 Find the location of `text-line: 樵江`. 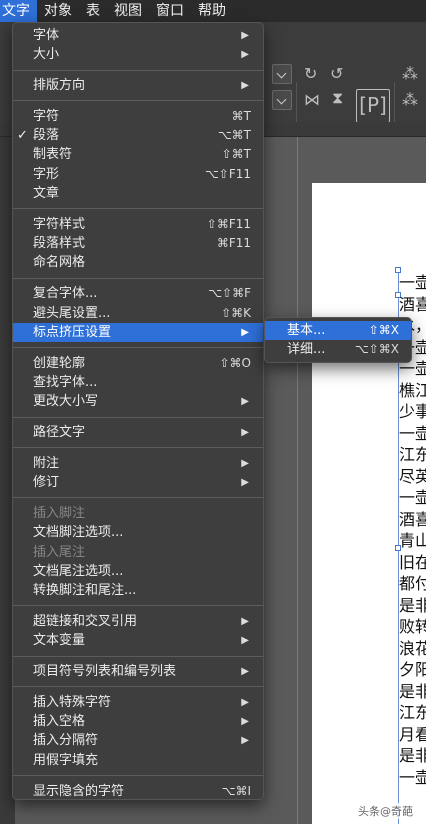

text-line: 樵江 is located at coordinates (412, 390).